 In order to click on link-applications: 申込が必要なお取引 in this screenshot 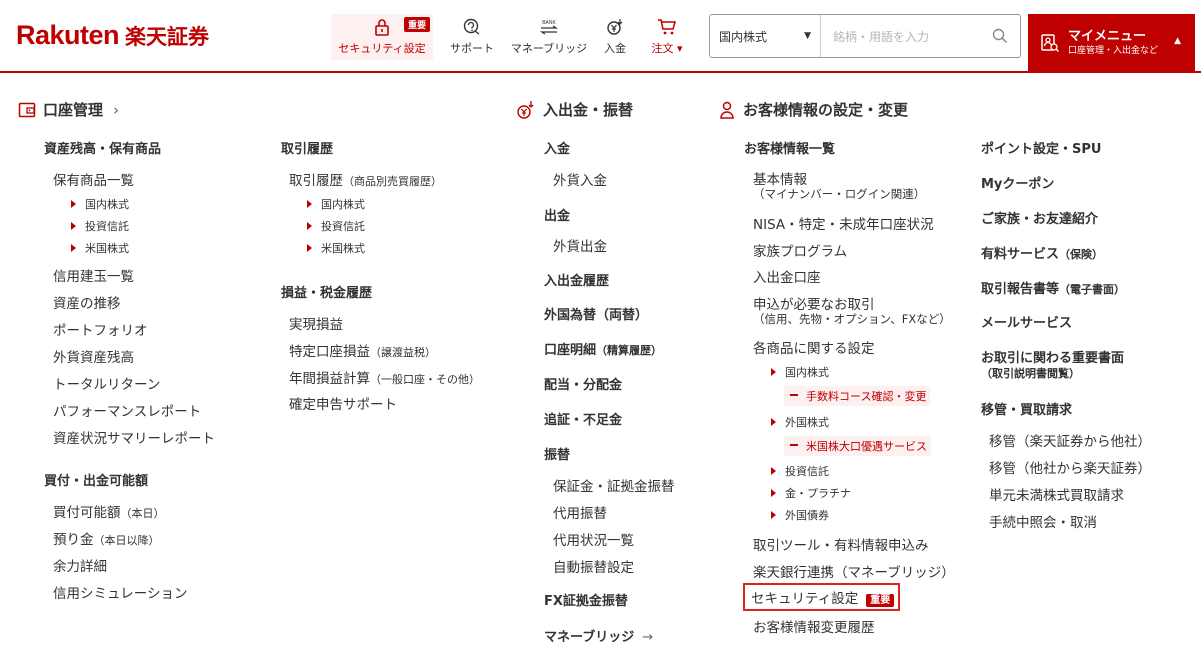, I will do `click(814, 303)`.